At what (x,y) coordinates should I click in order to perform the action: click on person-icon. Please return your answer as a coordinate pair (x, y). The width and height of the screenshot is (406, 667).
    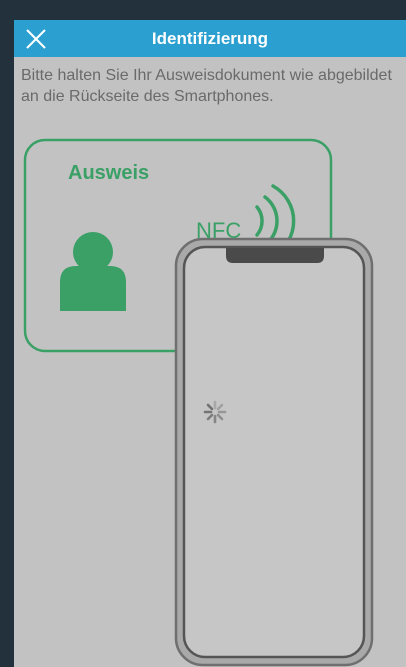
    Looking at the image, I should click on (93, 271).